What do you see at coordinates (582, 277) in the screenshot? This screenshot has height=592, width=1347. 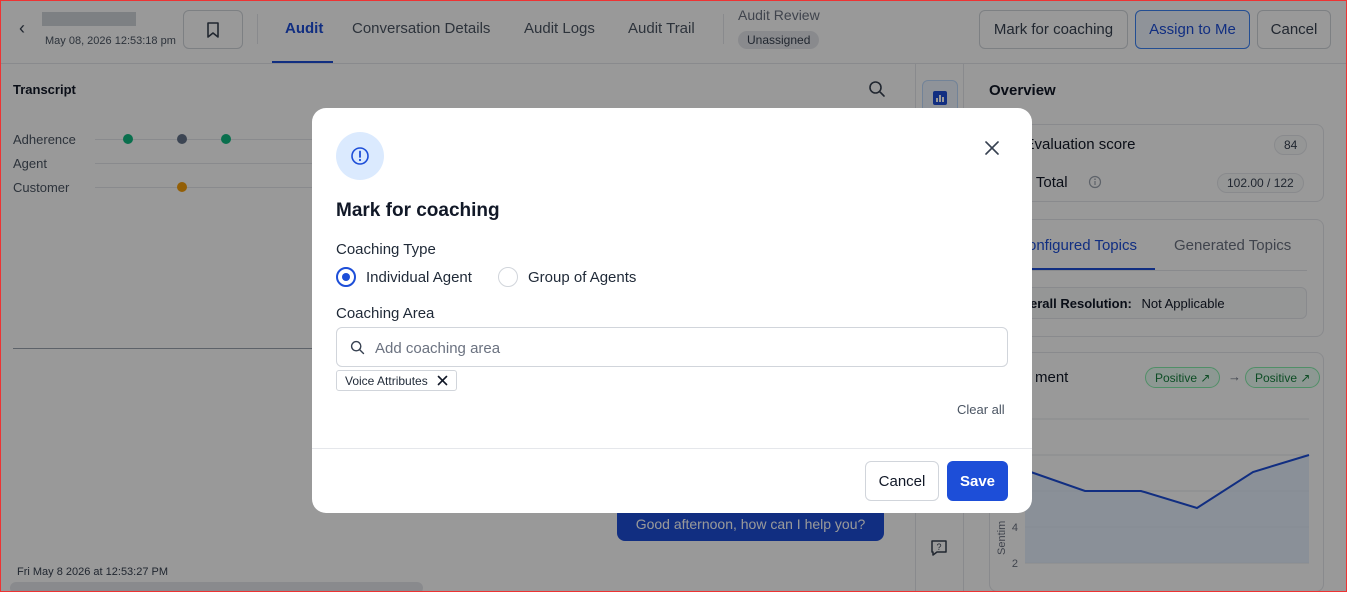 I see `radio-label-group-of-agents: Group of Agents` at bounding box center [582, 277].